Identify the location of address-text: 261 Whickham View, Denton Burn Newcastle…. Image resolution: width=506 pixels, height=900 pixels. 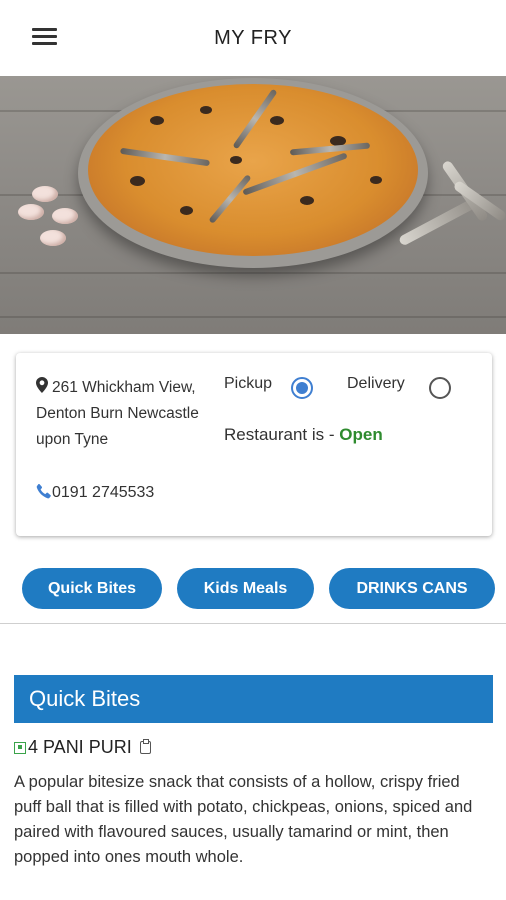
(117, 413).